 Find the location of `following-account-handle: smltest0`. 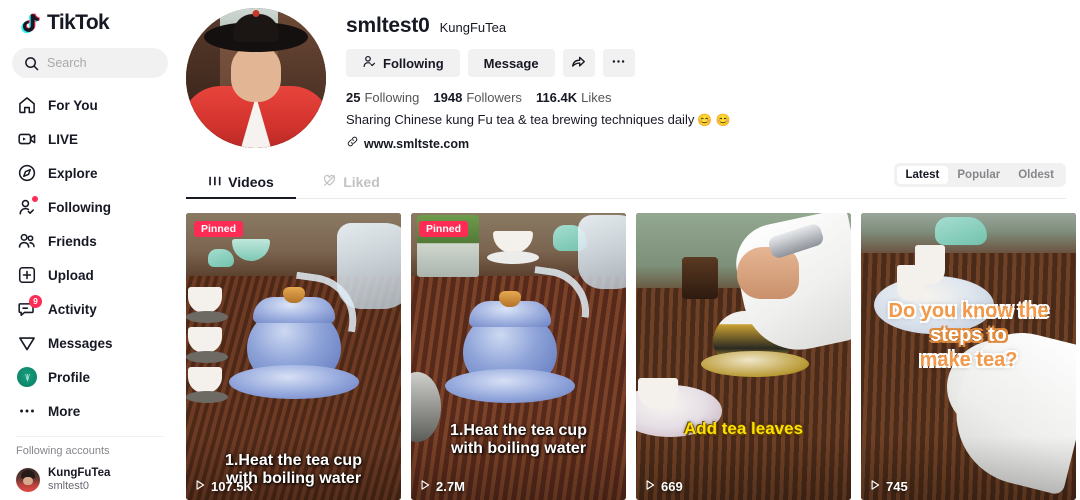

following-account-handle: smltest0 is located at coordinates (68, 486).